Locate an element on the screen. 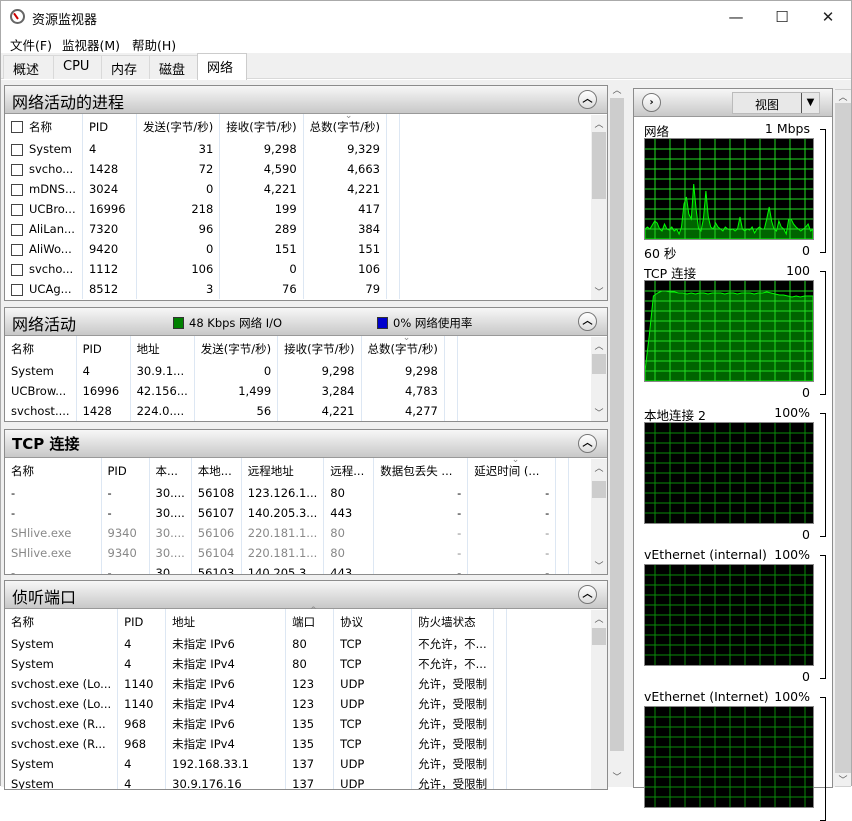  table-row: - -30.... 56108 123.126.1... 80- - is located at coordinates (287, 493).